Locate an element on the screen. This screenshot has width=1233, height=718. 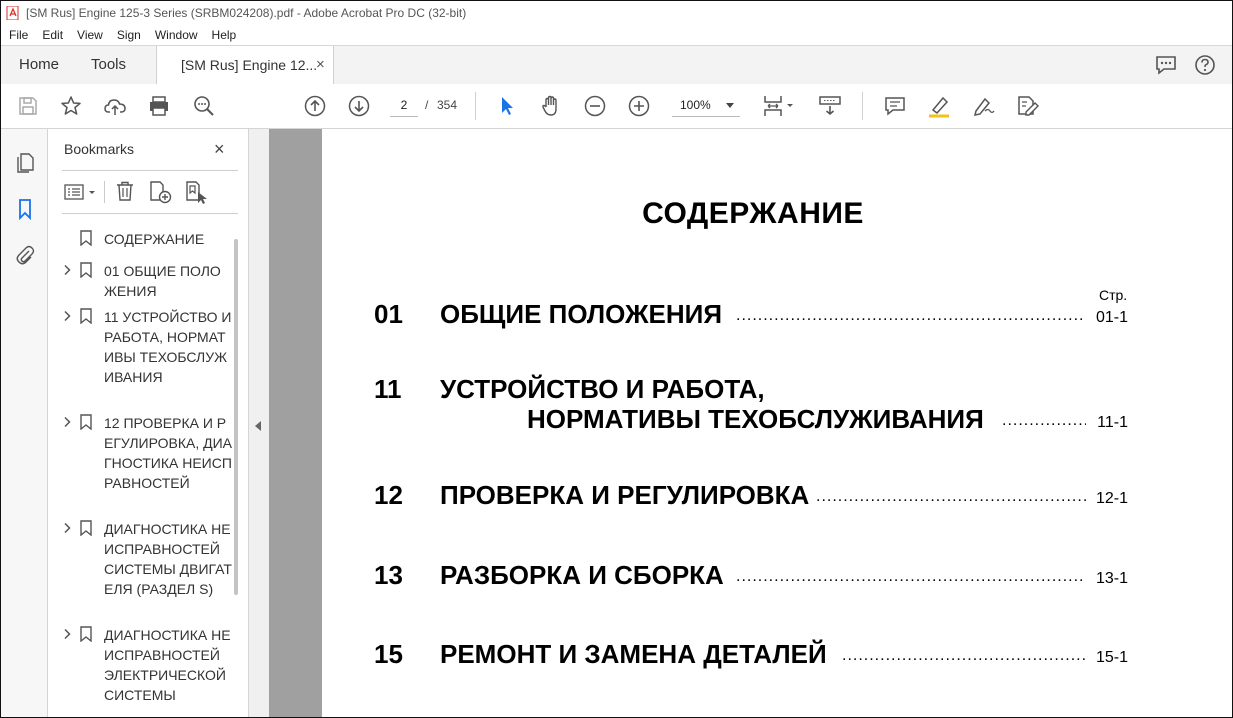
bookmarks-title: Bookmarks is located at coordinates (99, 149).